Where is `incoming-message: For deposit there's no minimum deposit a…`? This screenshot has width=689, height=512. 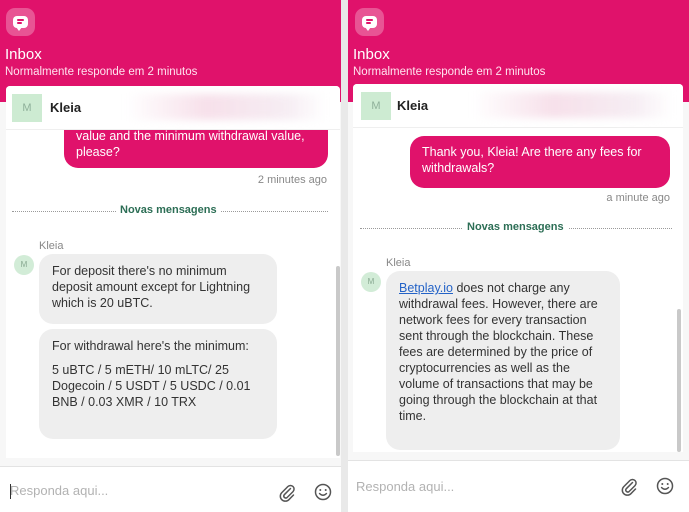
incoming-message: For deposit there's no minimum deposit a… is located at coordinates (158, 289).